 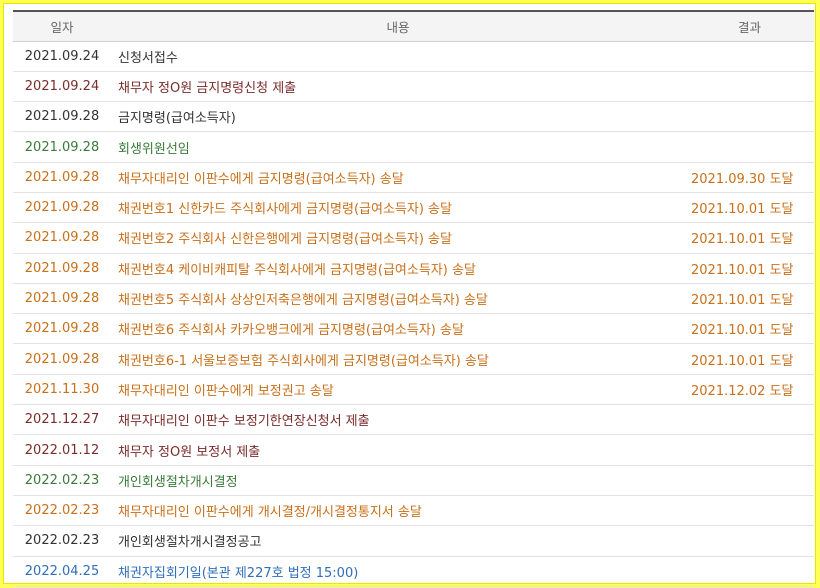 What do you see at coordinates (398, 117) in the screenshot?
I see `row-content: 금지명령(급여소득자)` at bounding box center [398, 117].